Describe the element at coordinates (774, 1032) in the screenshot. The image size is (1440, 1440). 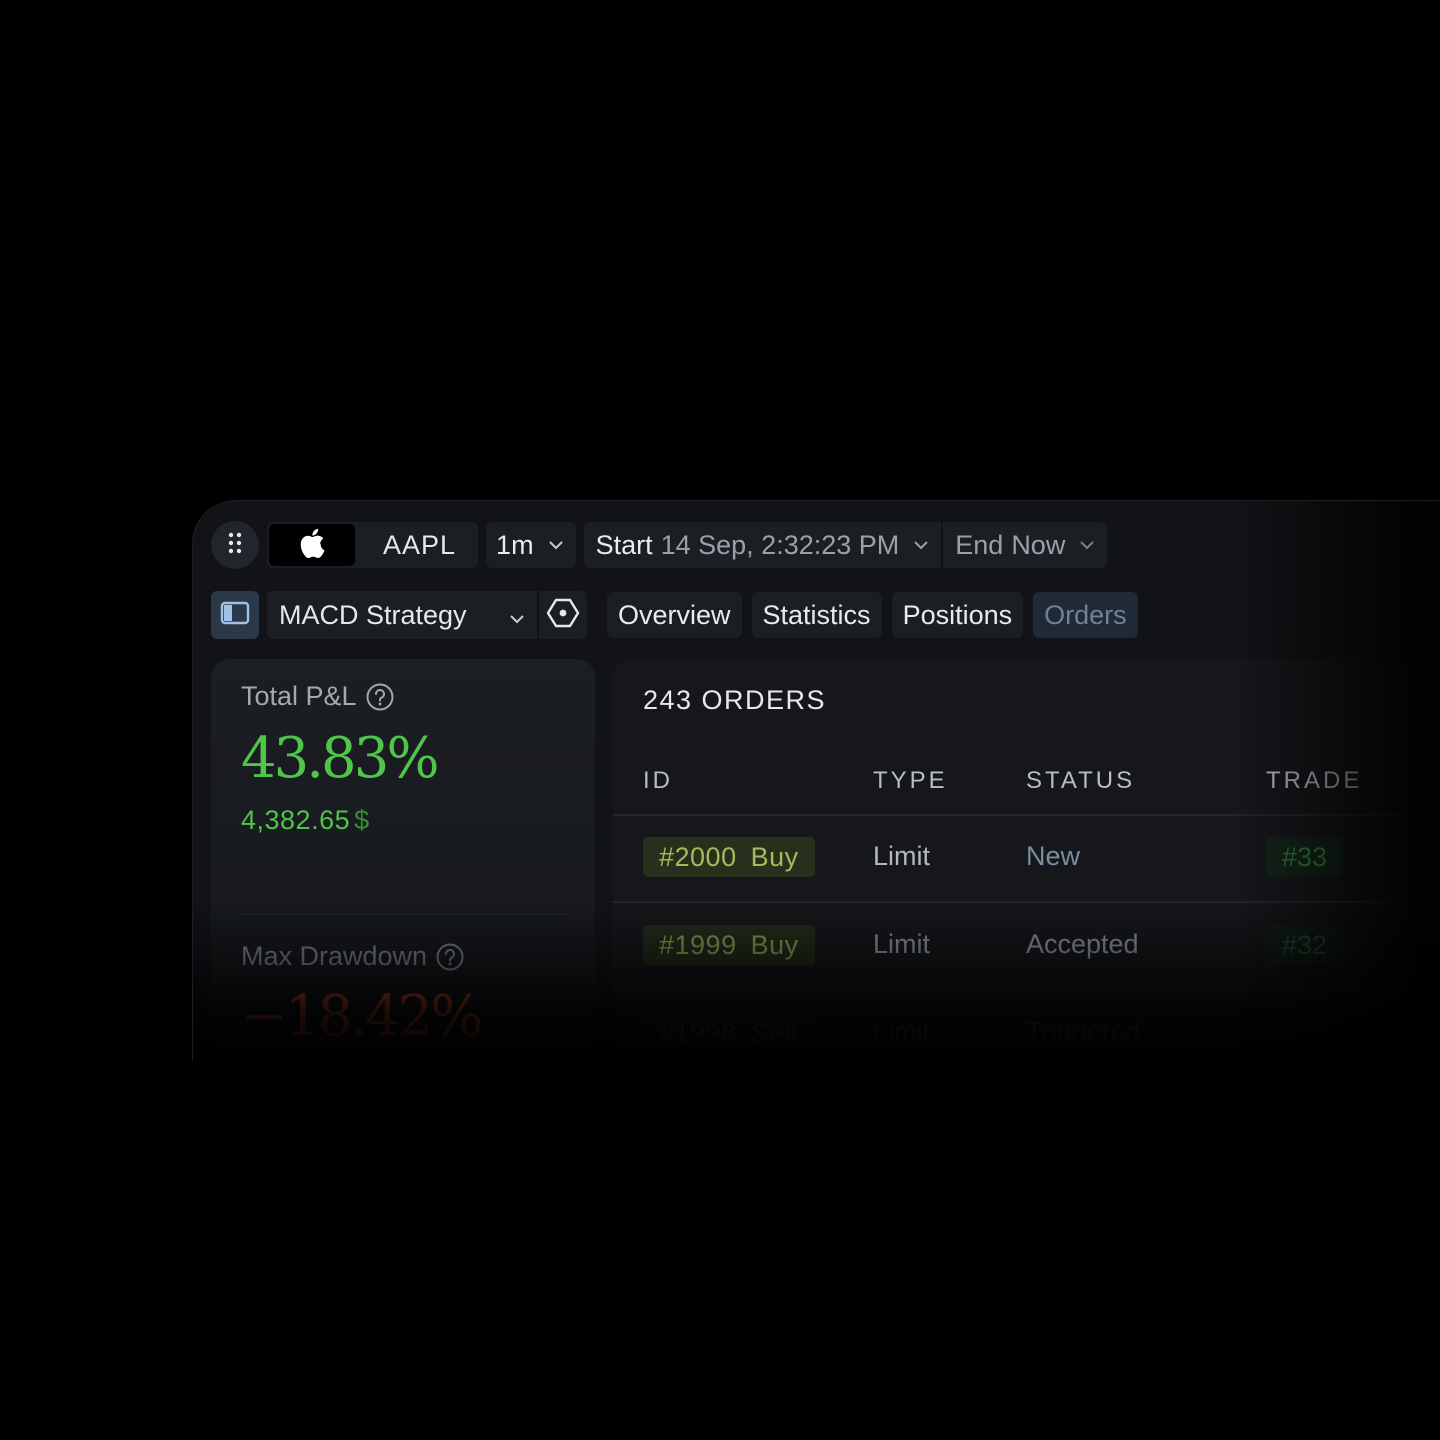
I see `order-side: Sell` at that location.